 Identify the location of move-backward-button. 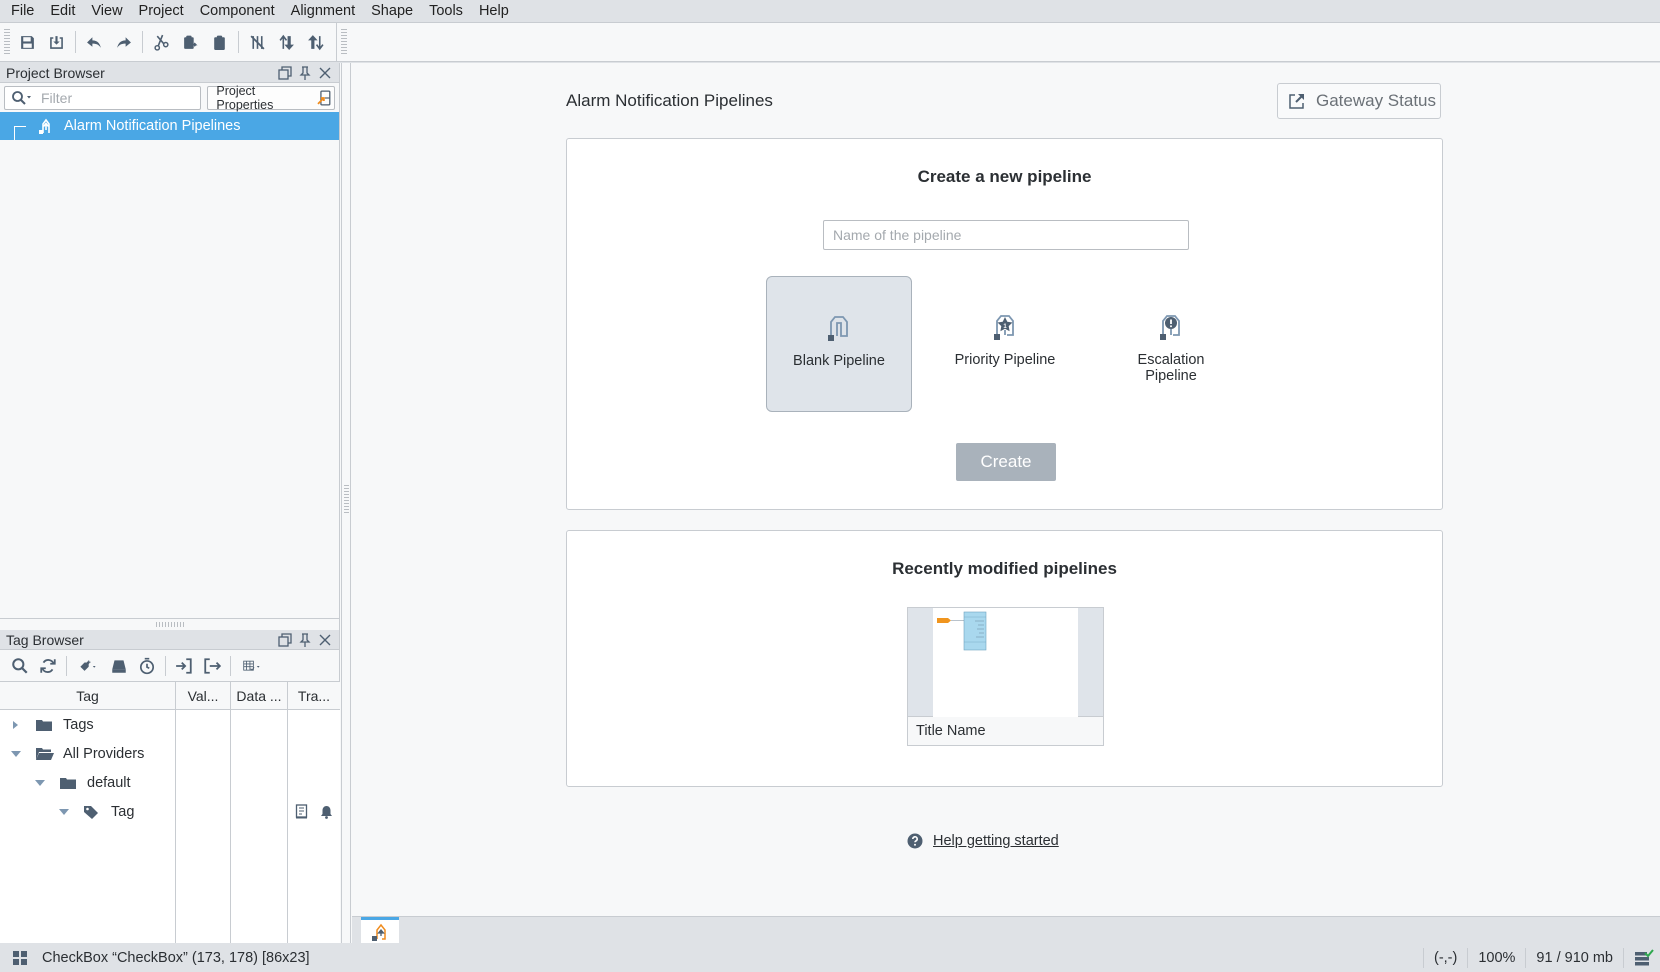
(315, 42).